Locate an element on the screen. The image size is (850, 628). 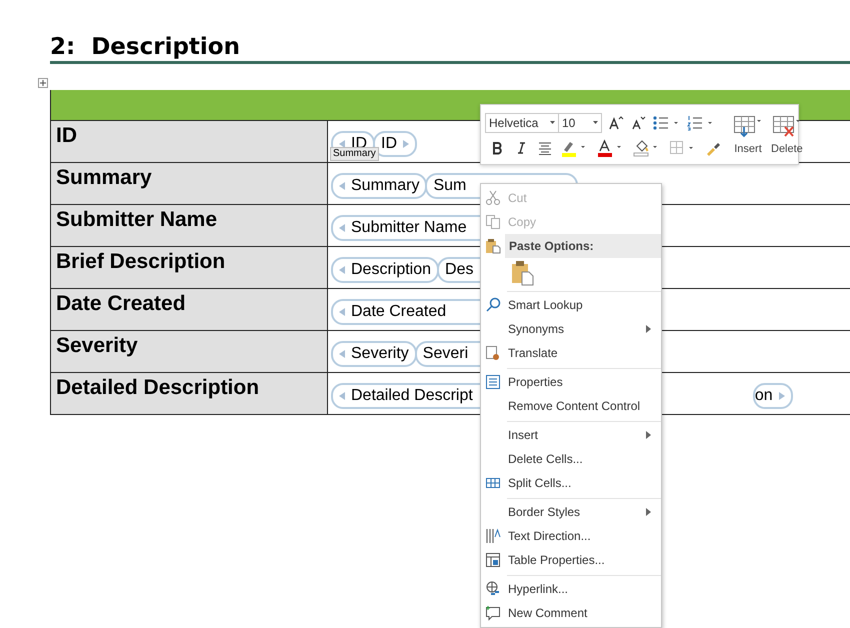
section-heading: 2: Description is located at coordinates (145, 47).